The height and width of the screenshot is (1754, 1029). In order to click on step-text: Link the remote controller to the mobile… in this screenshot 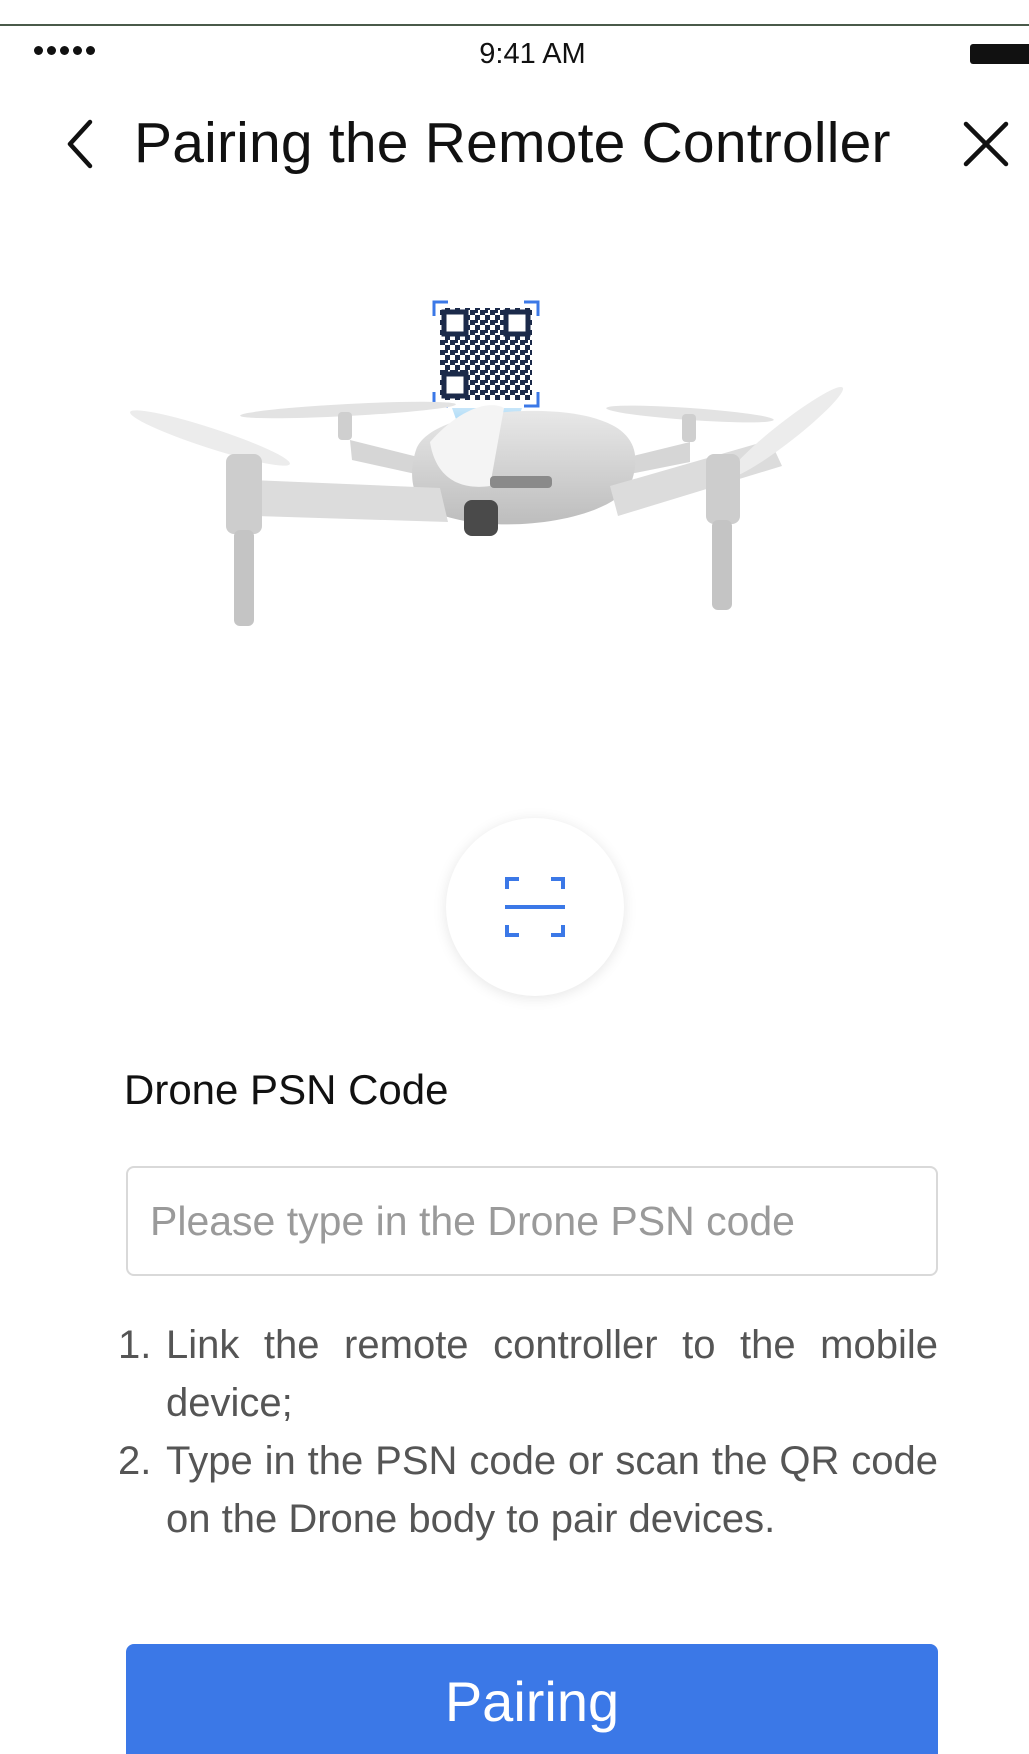, I will do `click(552, 1374)`.